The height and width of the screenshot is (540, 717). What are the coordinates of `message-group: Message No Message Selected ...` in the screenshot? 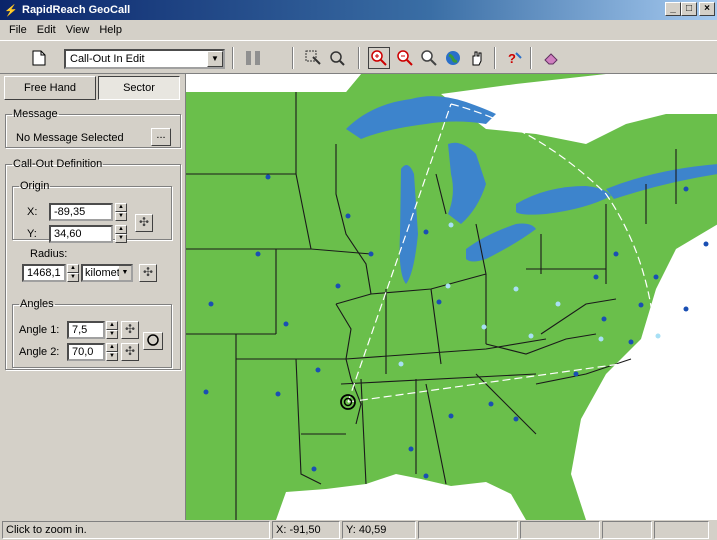 It's located at (93, 128).